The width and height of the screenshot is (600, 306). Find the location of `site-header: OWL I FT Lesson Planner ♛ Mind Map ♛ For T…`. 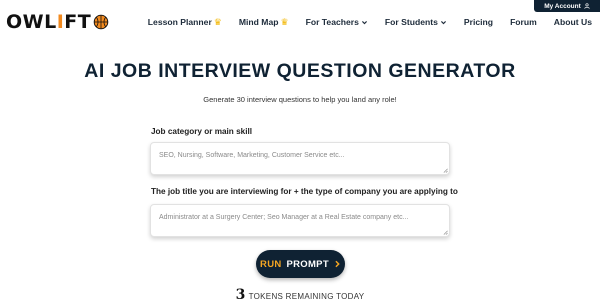

site-header: OWL I FT Lesson Planner ♛ Mind Map ♛ For T… is located at coordinates (299, 22).